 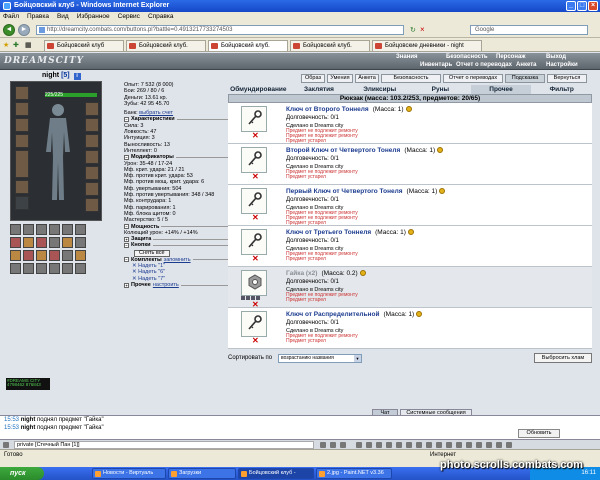 I want to click on profile-button: Анкета, so click(x=367, y=78).